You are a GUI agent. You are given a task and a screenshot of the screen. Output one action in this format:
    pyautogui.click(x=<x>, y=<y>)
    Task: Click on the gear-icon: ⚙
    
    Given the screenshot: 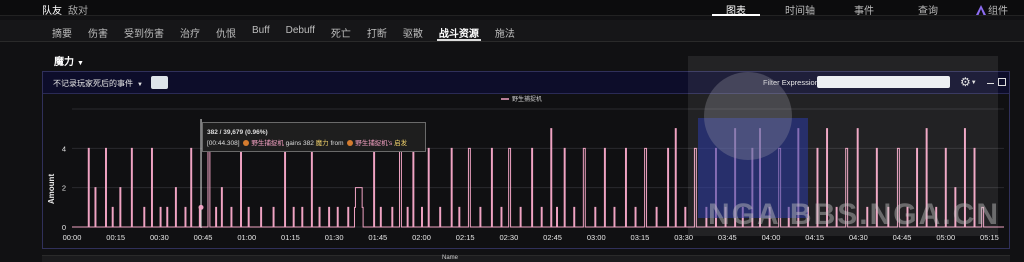 What is the action you would take?
    pyautogui.click(x=965, y=82)
    